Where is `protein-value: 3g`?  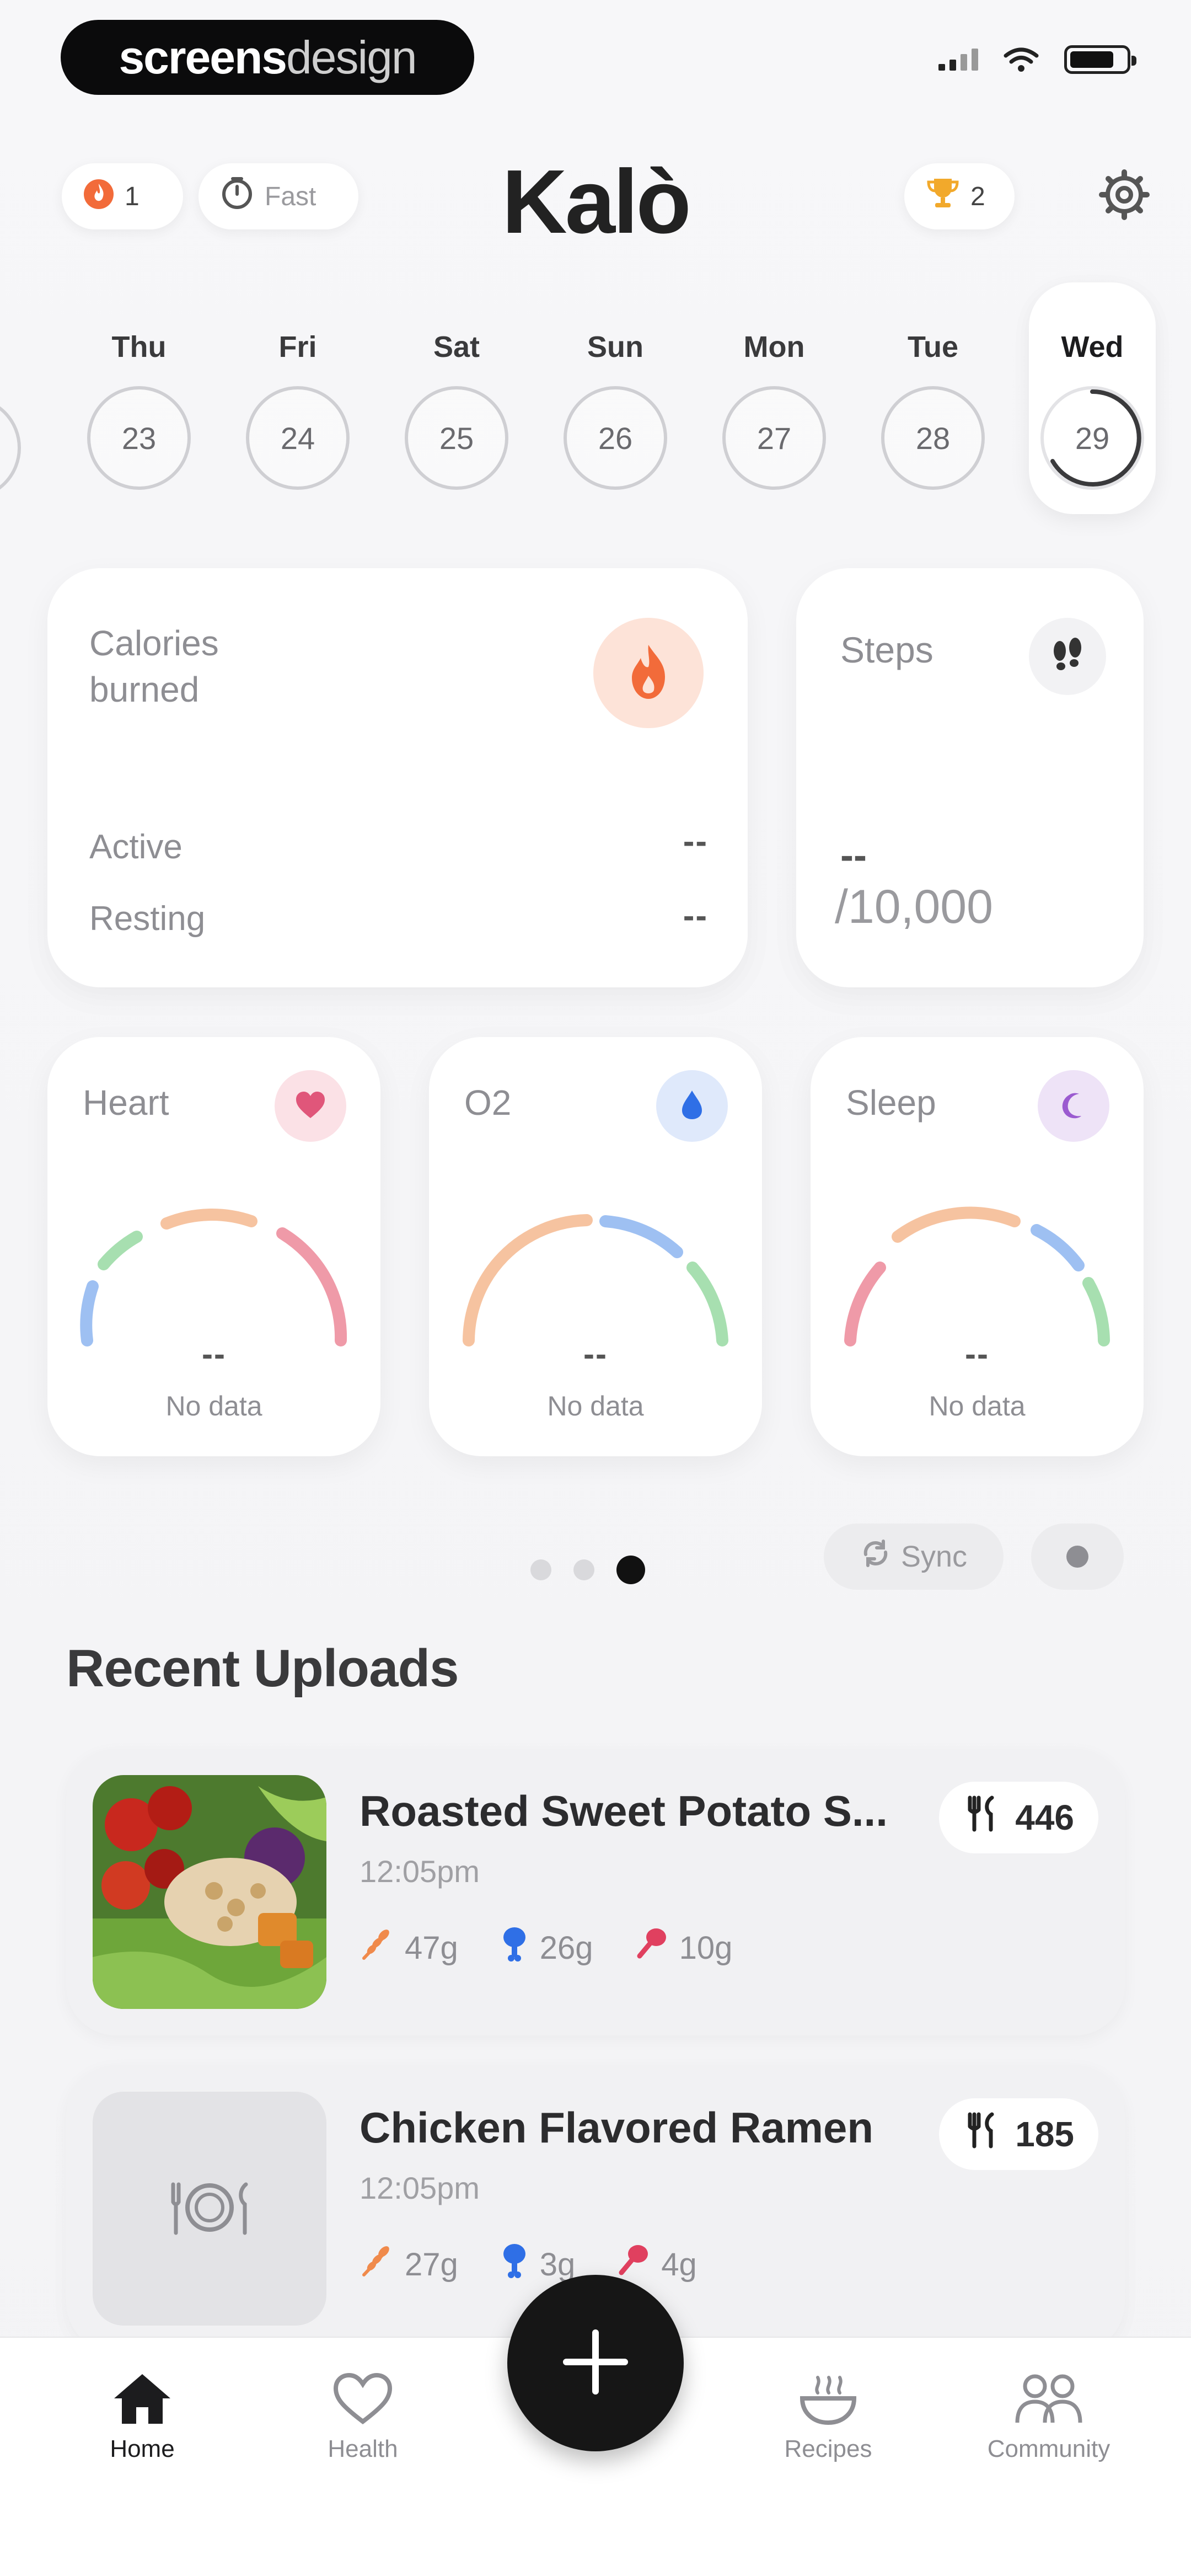 protein-value: 3g is located at coordinates (557, 2264).